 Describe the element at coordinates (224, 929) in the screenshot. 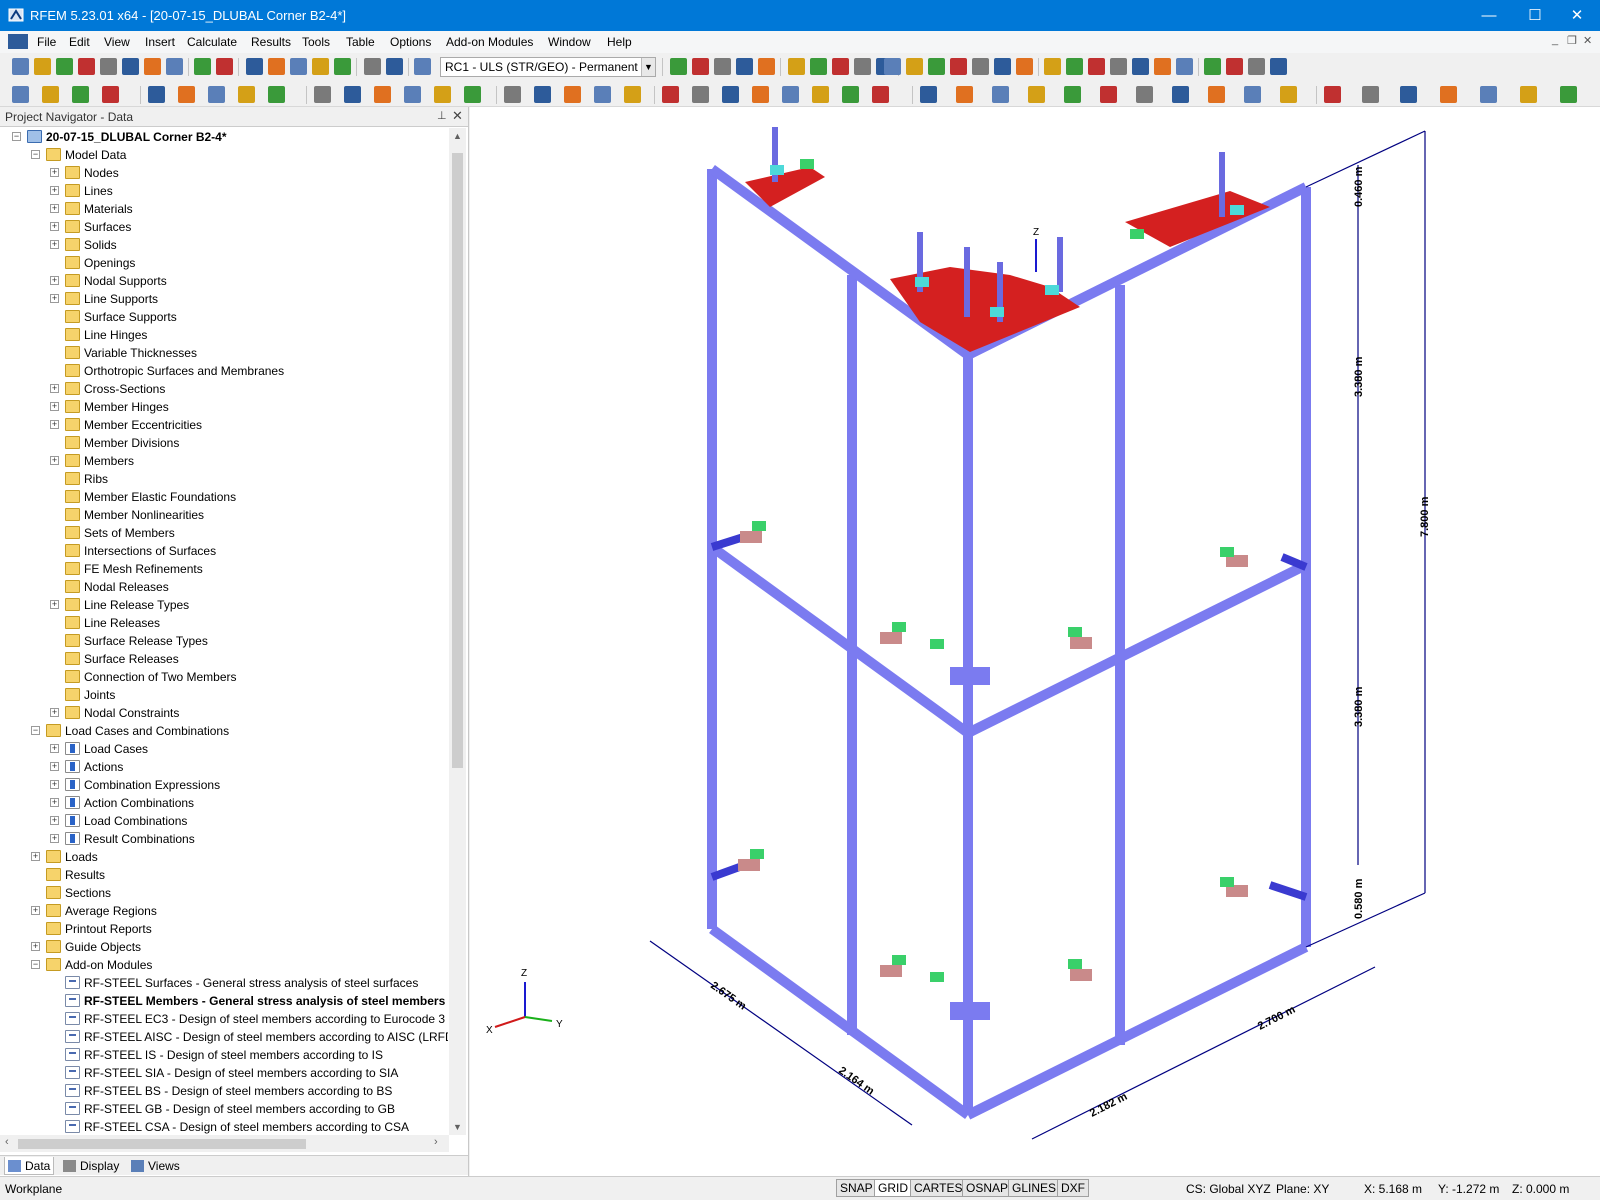

I see `tree-item: Printout Reports` at that location.